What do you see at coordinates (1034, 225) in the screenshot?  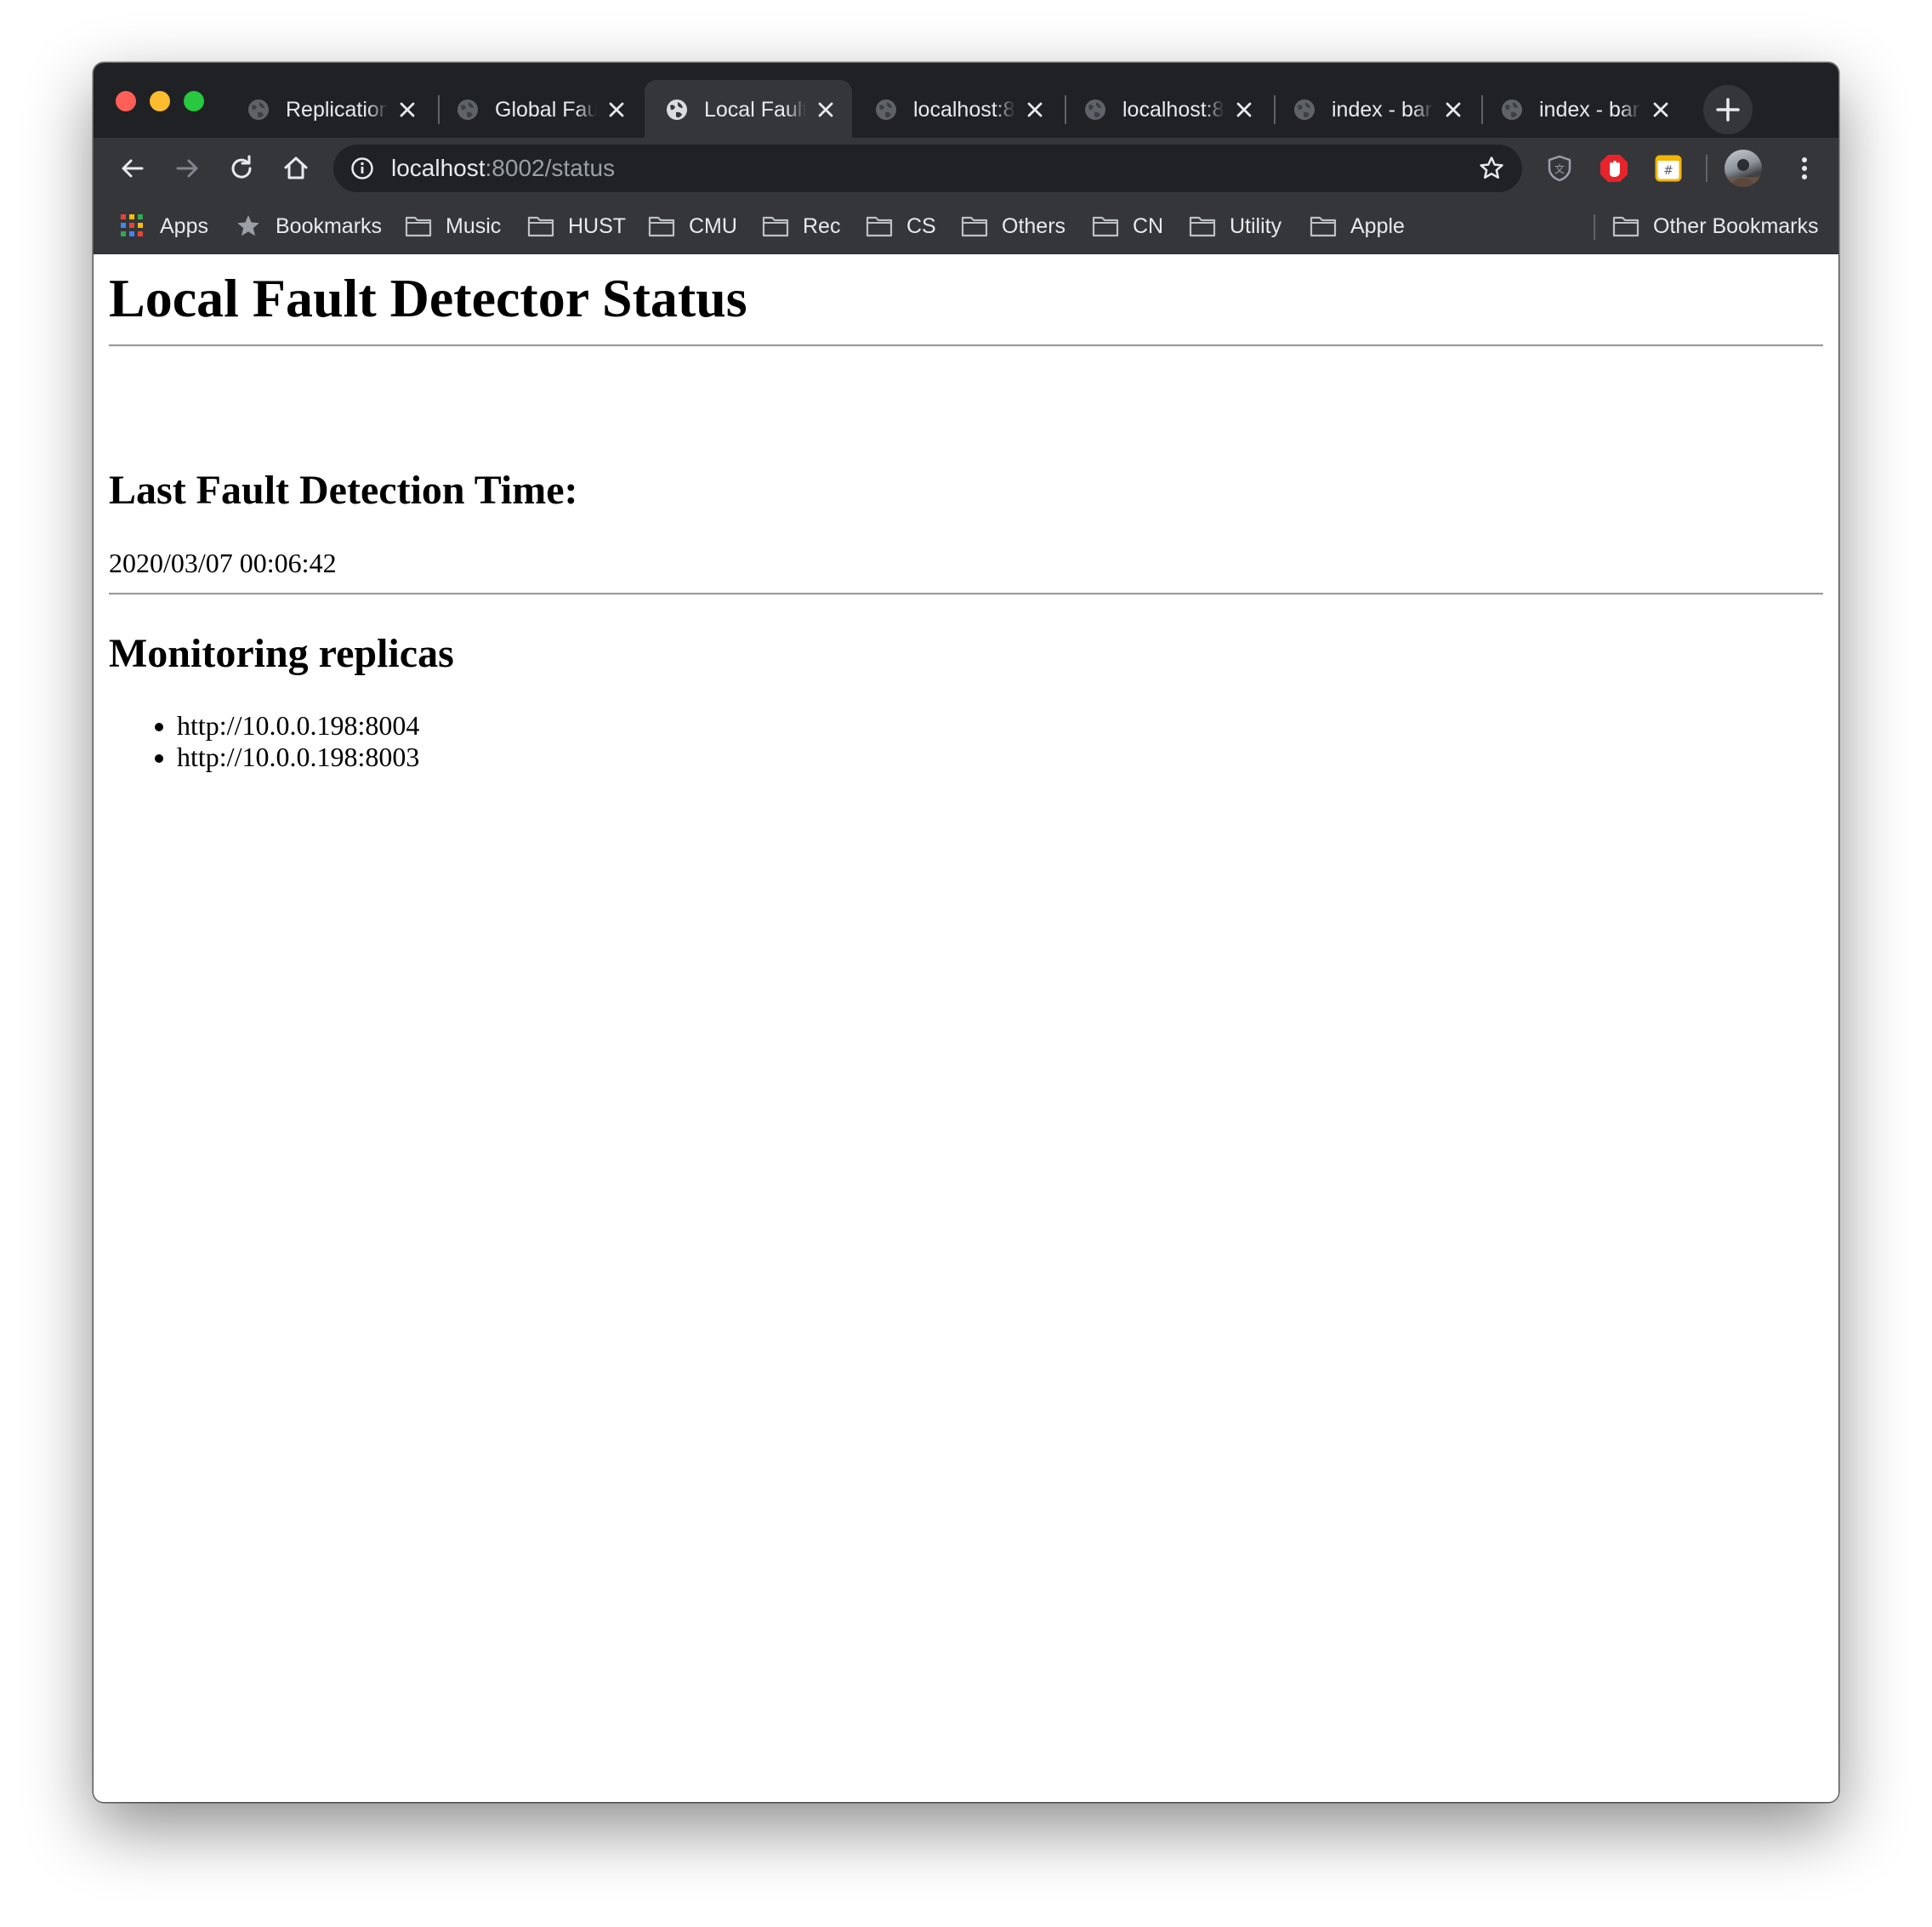 I see `bookmark-label: Others` at bounding box center [1034, 225].